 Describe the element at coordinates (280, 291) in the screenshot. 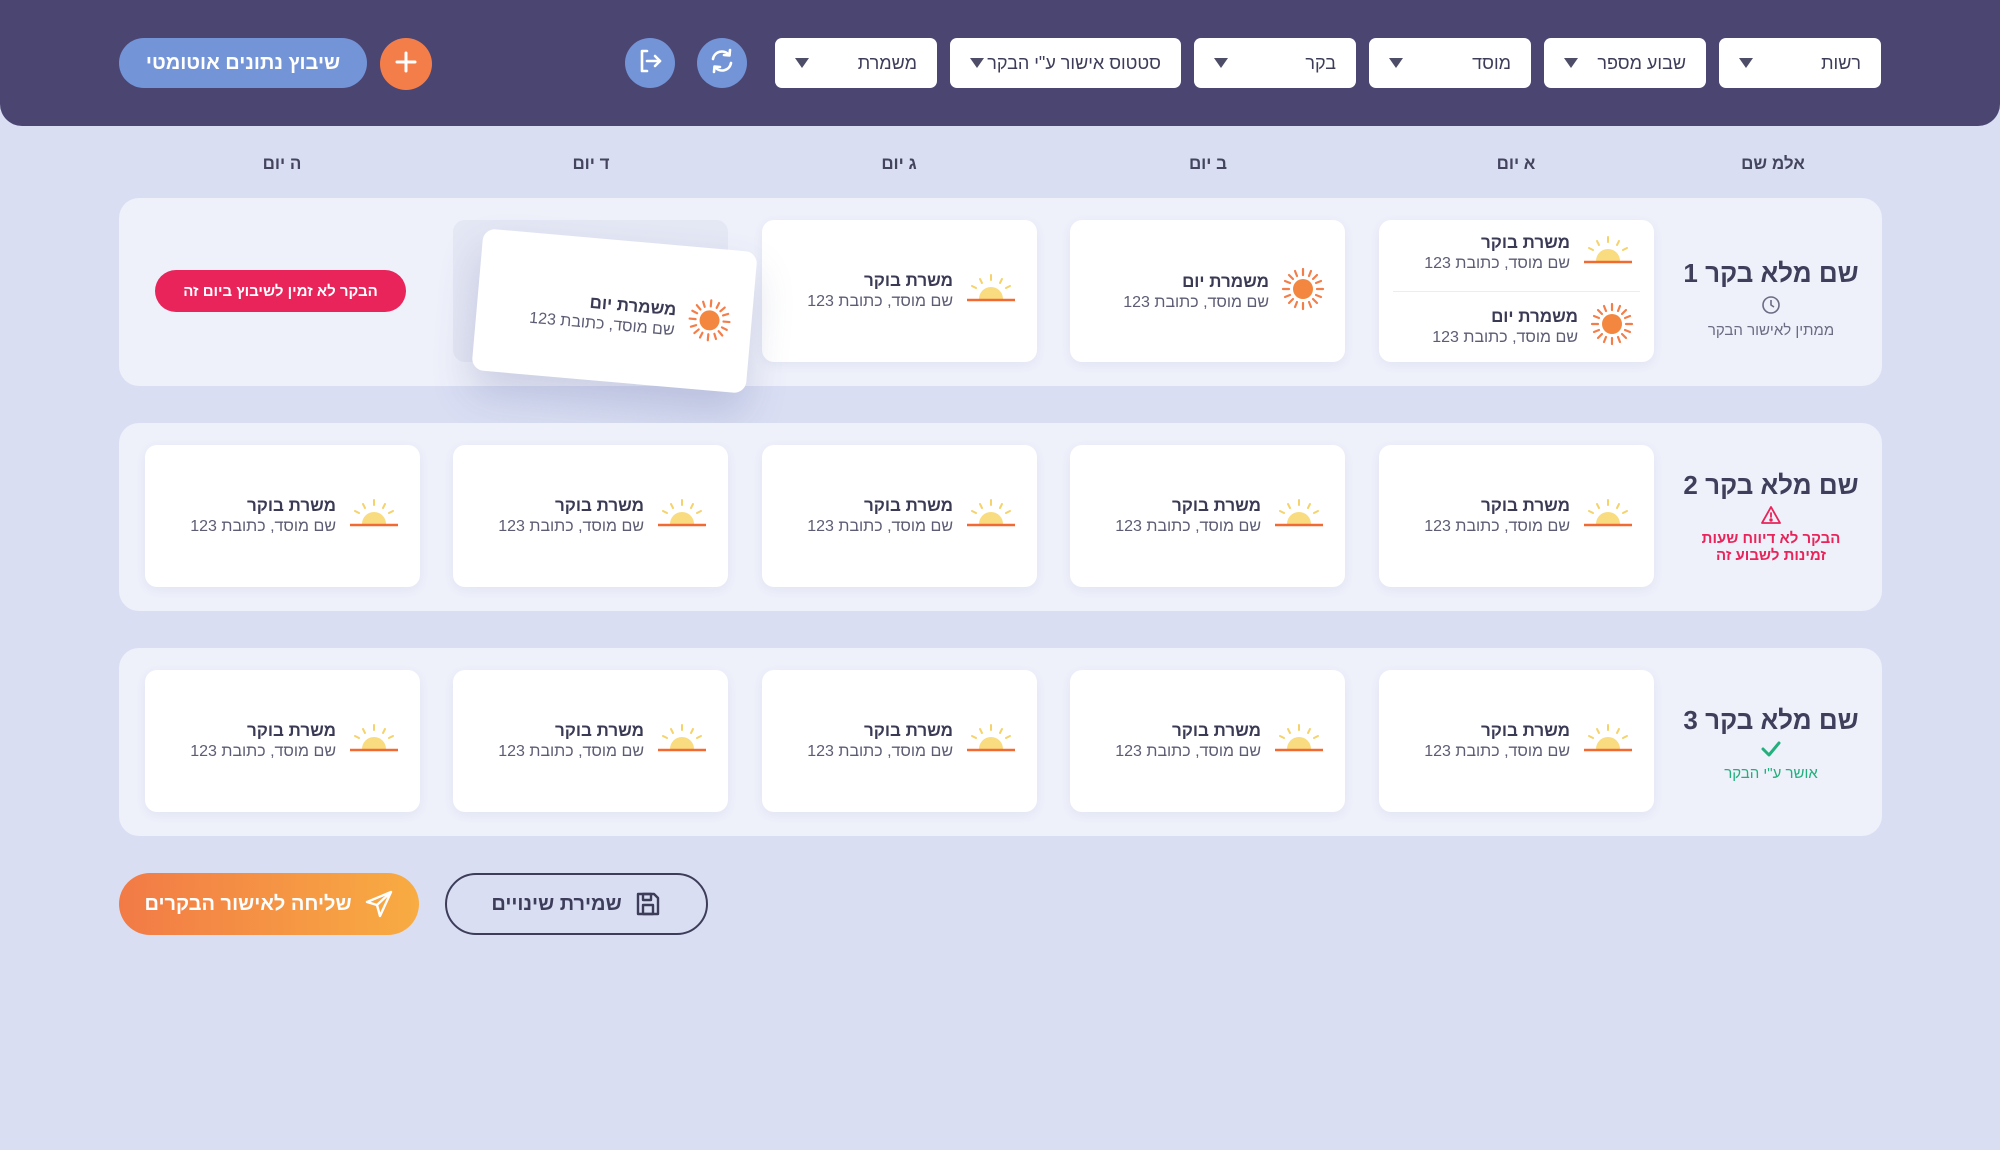

I see `unavailable-badge: הבקר לא זמין לשיבוץ ביום זה` at that location.